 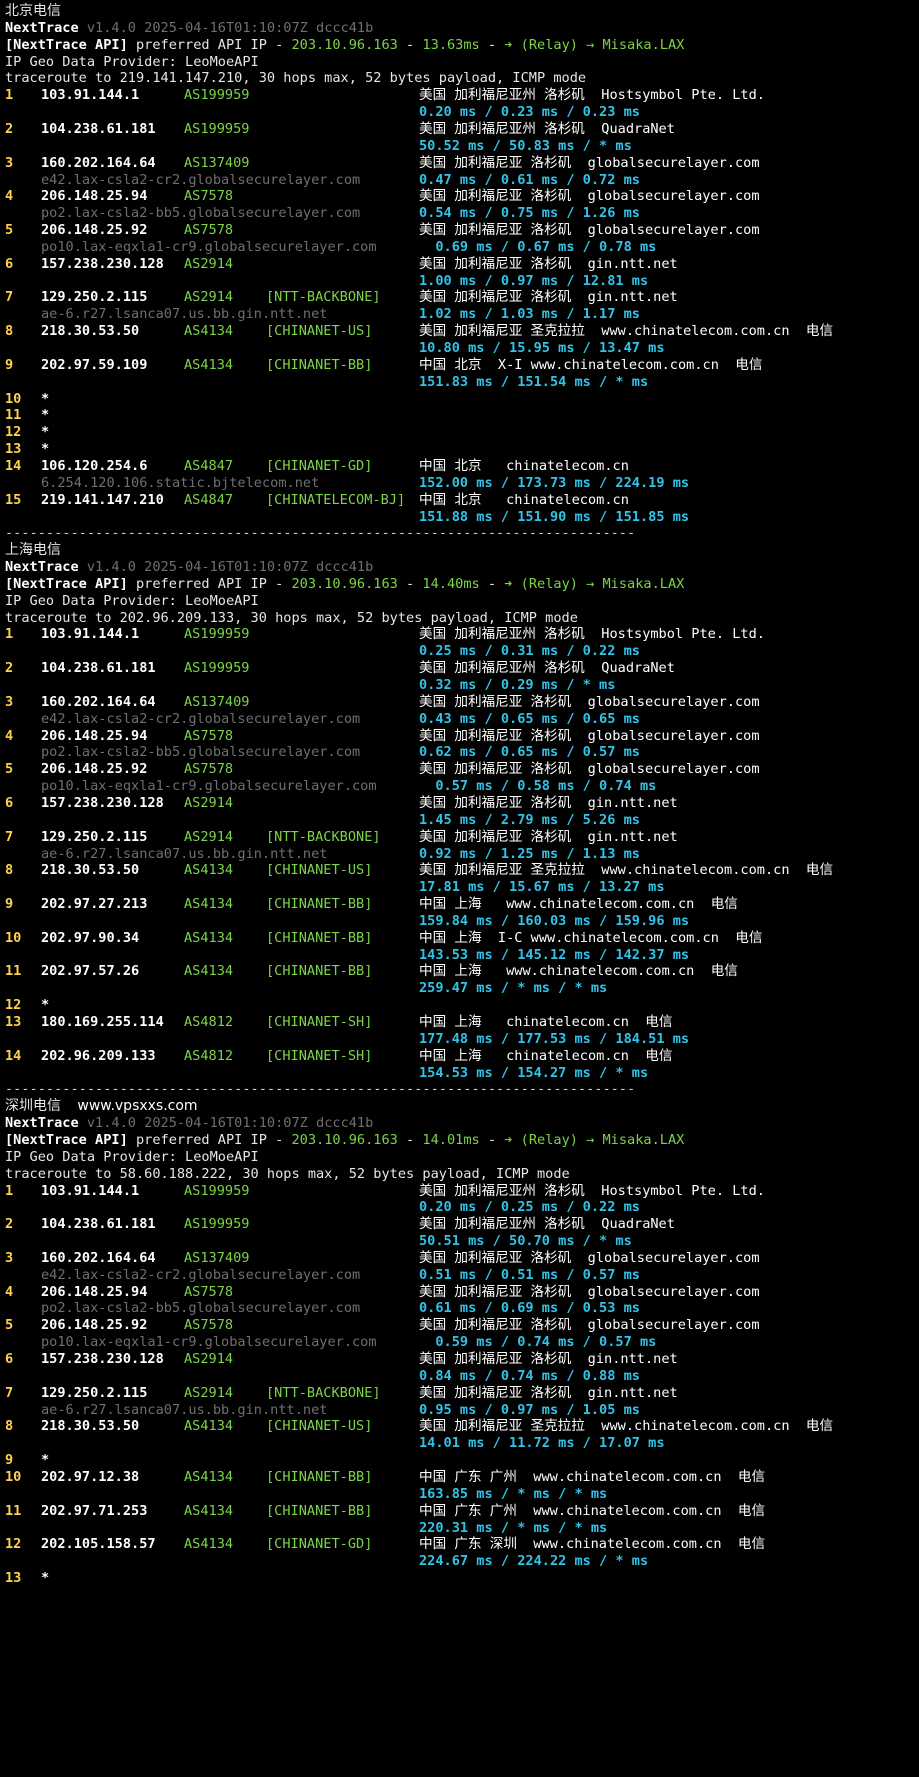 I want to click on hop-ip: 219.141.147.210, so click(x=102, y=499).